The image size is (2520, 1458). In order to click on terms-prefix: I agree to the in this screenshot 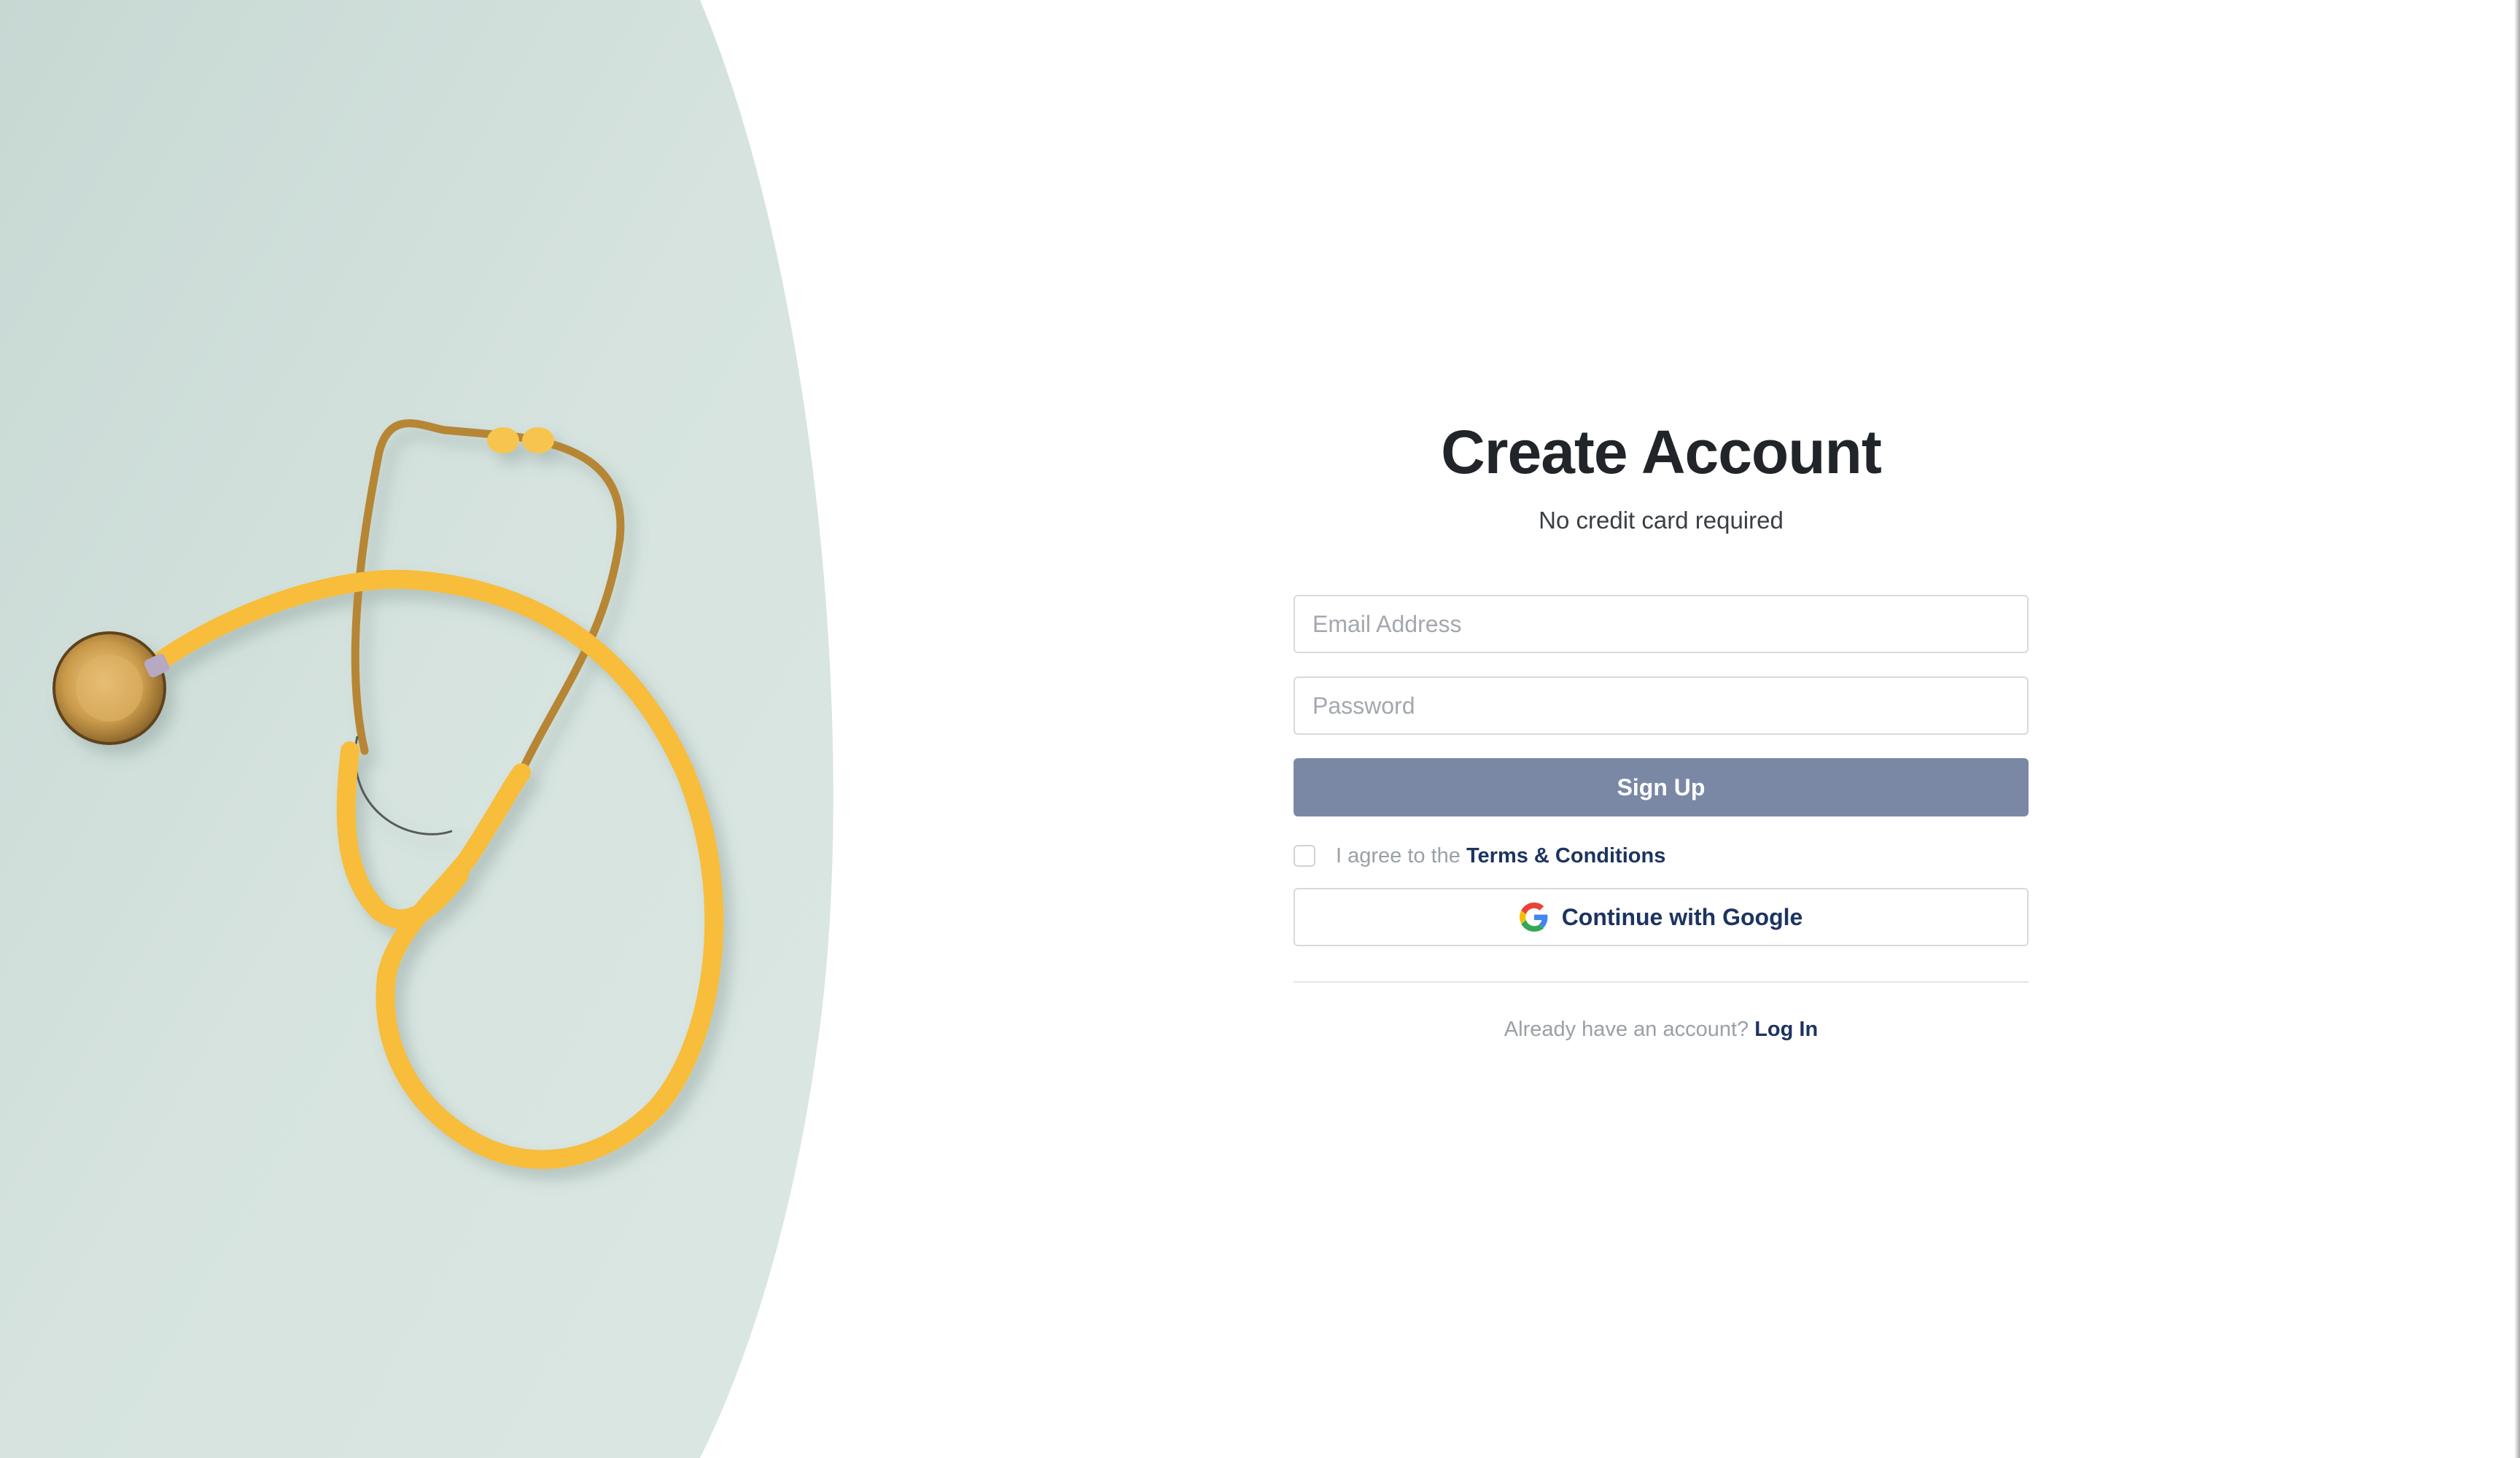, I will do `click(1401, 855)`.